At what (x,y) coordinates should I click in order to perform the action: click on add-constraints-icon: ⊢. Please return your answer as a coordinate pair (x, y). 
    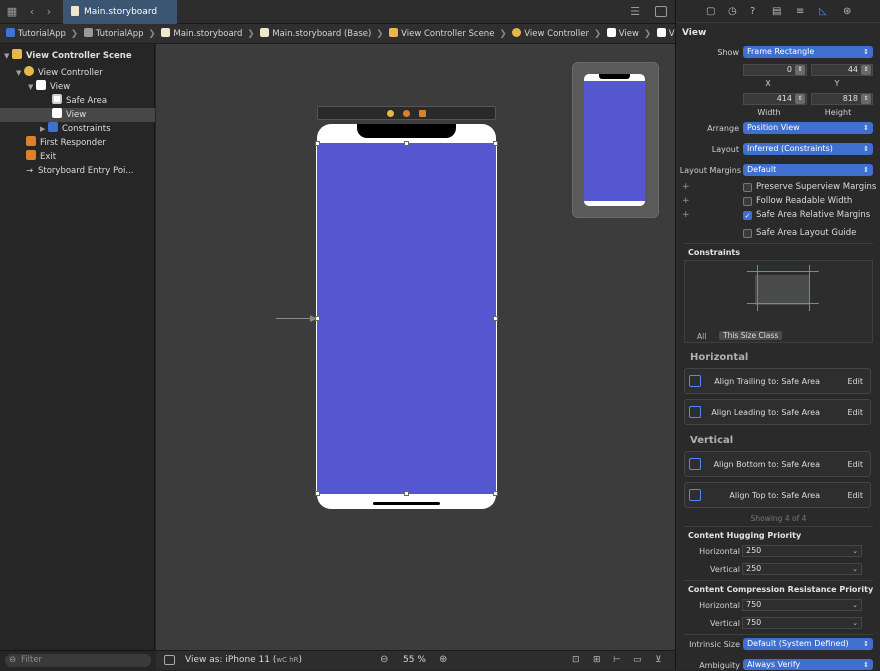
    Looking at the image, I should click on (617, 660).